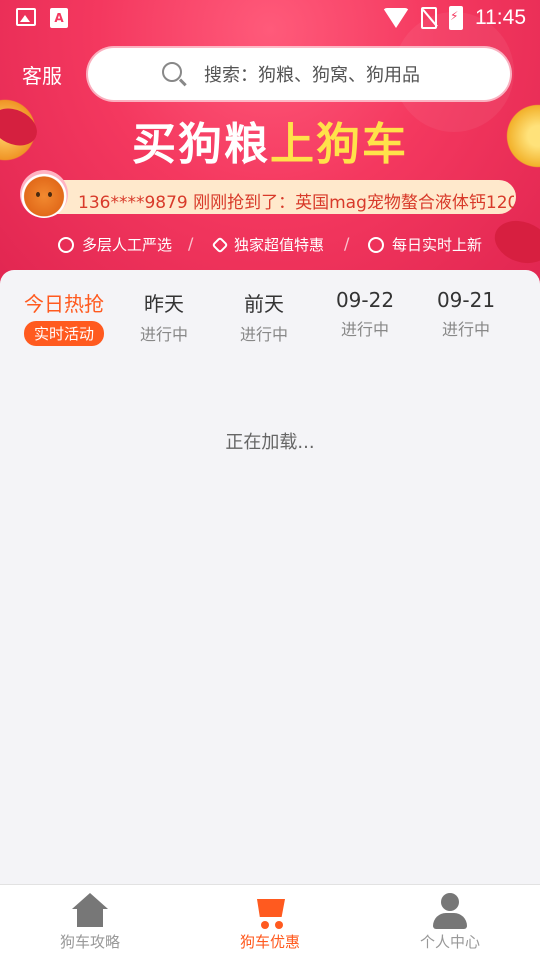 The width and height of the screenshot is (540, 960). I want to click on tab-title: 前天, so click(264, 304).